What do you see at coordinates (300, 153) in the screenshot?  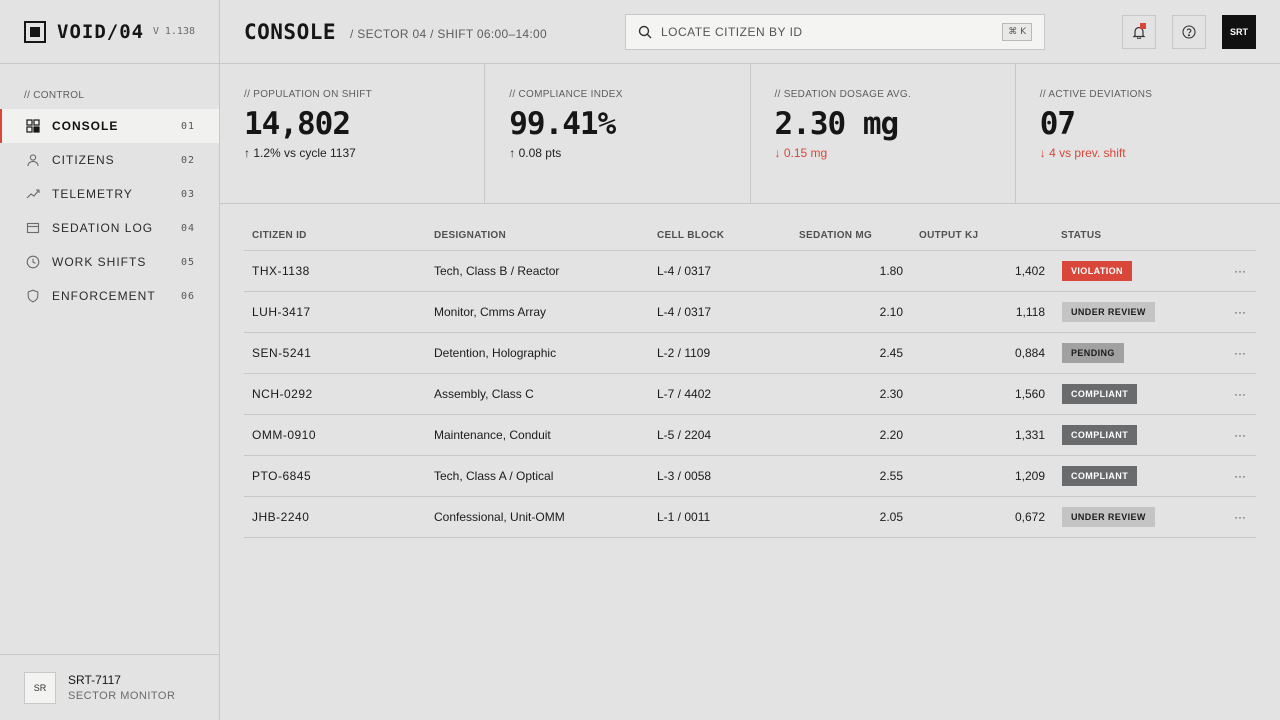 I see `kpi-delta: ↑ 1.2% vs cycle 1137` at bounding box center [300, 153].